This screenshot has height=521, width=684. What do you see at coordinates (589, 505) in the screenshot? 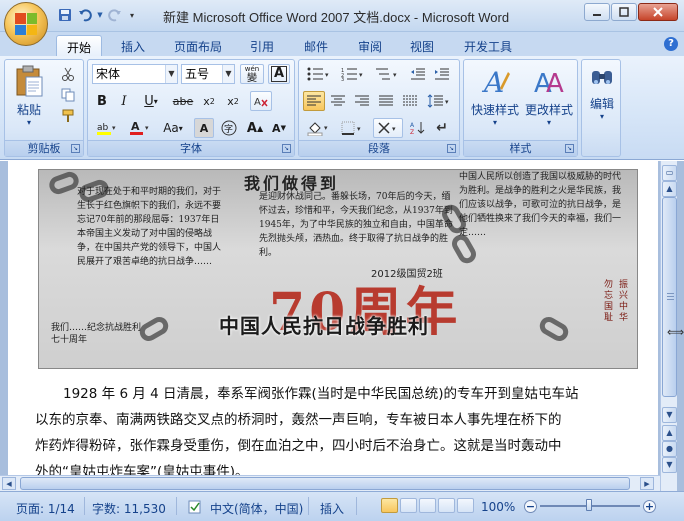
I see `zoom-slider-thumb` at bounding box center [589, 505].